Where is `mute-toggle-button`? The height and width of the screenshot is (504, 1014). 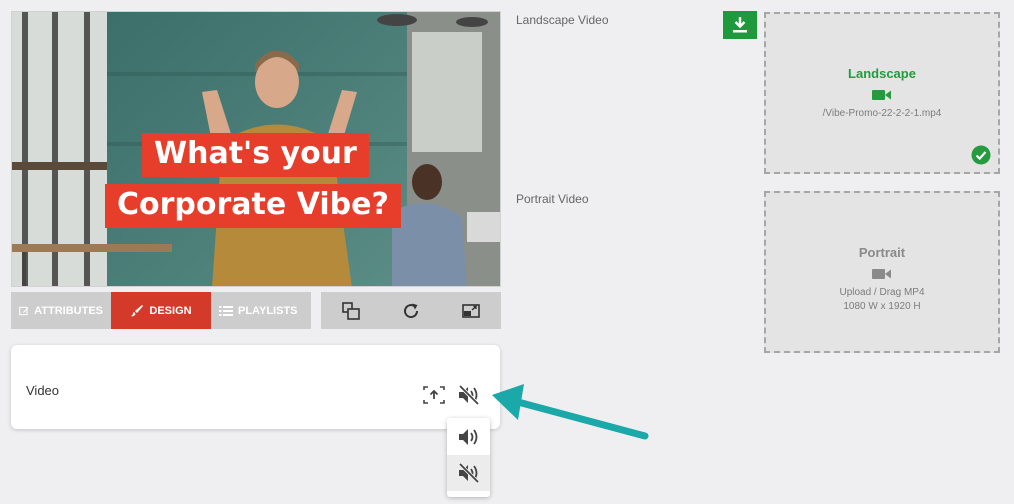
mute-toggle-button is located at coordinates (469, 395).